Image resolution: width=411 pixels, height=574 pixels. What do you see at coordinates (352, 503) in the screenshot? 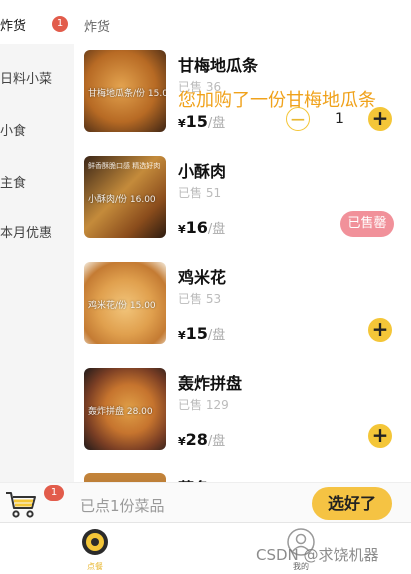
I see `checkout-button: 选好了` at bounding box center [352, 503].